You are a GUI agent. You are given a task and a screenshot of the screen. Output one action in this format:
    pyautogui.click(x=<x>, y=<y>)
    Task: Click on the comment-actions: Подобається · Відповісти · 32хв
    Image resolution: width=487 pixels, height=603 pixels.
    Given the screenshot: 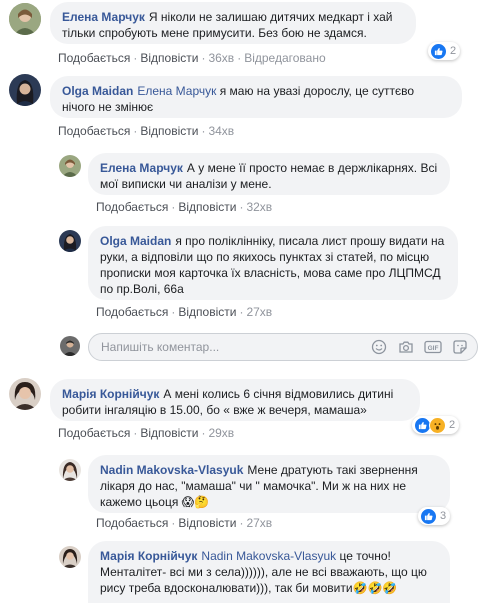 What is the action you would take?
    pyautogui.click(x=184, y=207)
    